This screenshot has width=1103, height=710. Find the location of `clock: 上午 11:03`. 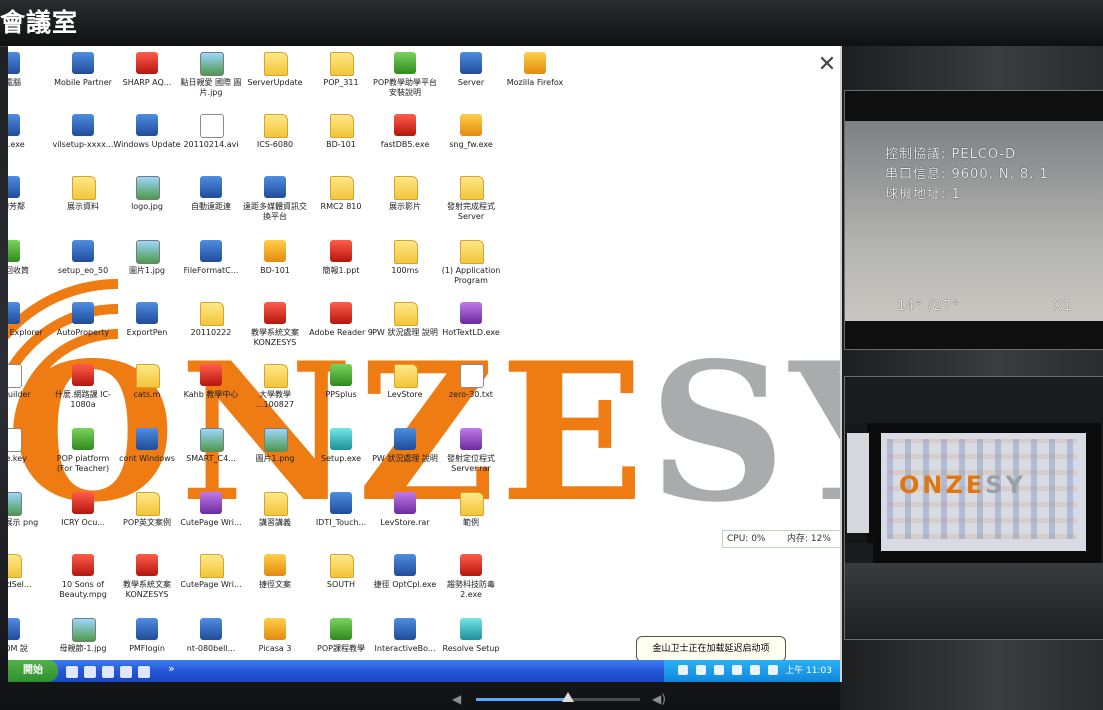

clock: 上午 11:03 is located at coordinates (808, 671).